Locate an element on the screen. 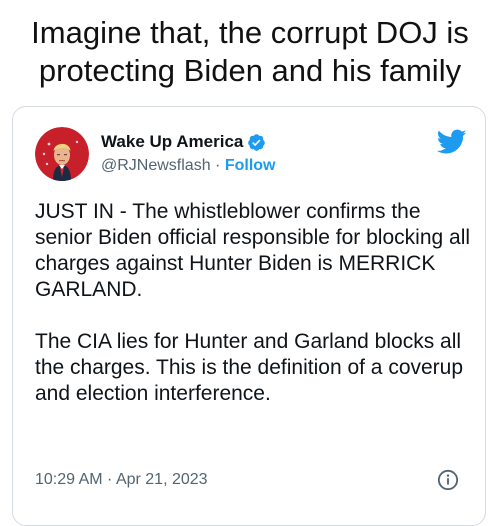  avatar-image is located at coordinates (62, 154).